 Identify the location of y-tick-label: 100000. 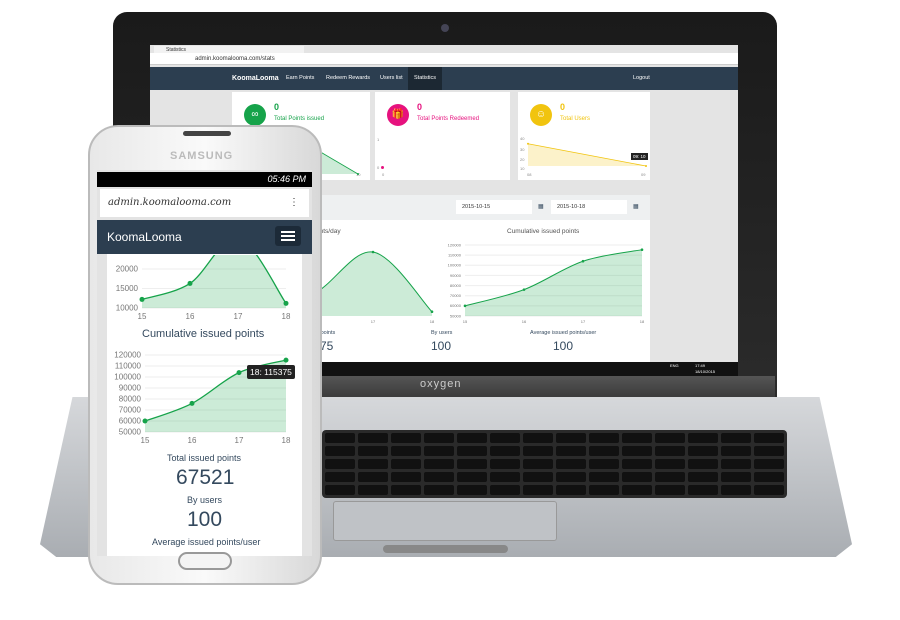
(127, 377).